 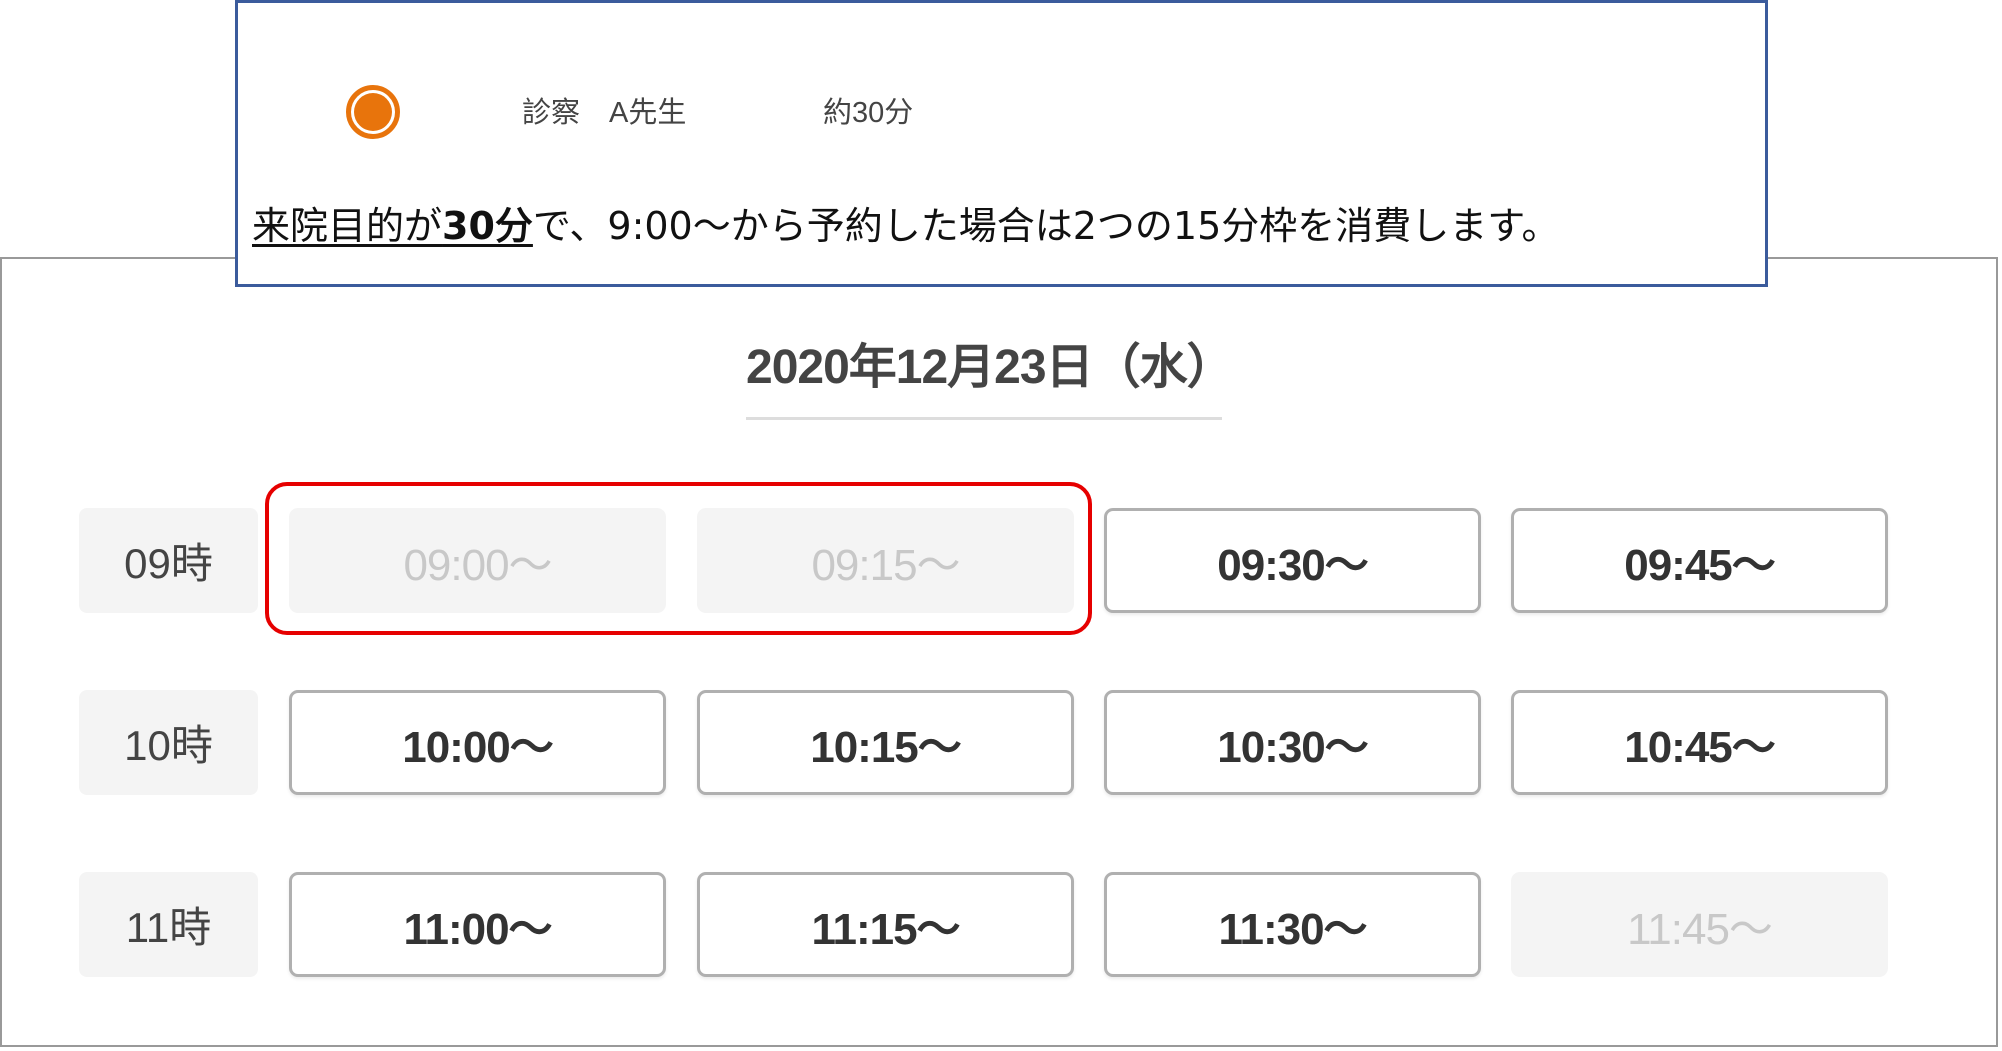 What do you see at coordinates (868, 113) in the screenshot?
I see `menu-duration: 約30分` at bounding box center [868, 113].